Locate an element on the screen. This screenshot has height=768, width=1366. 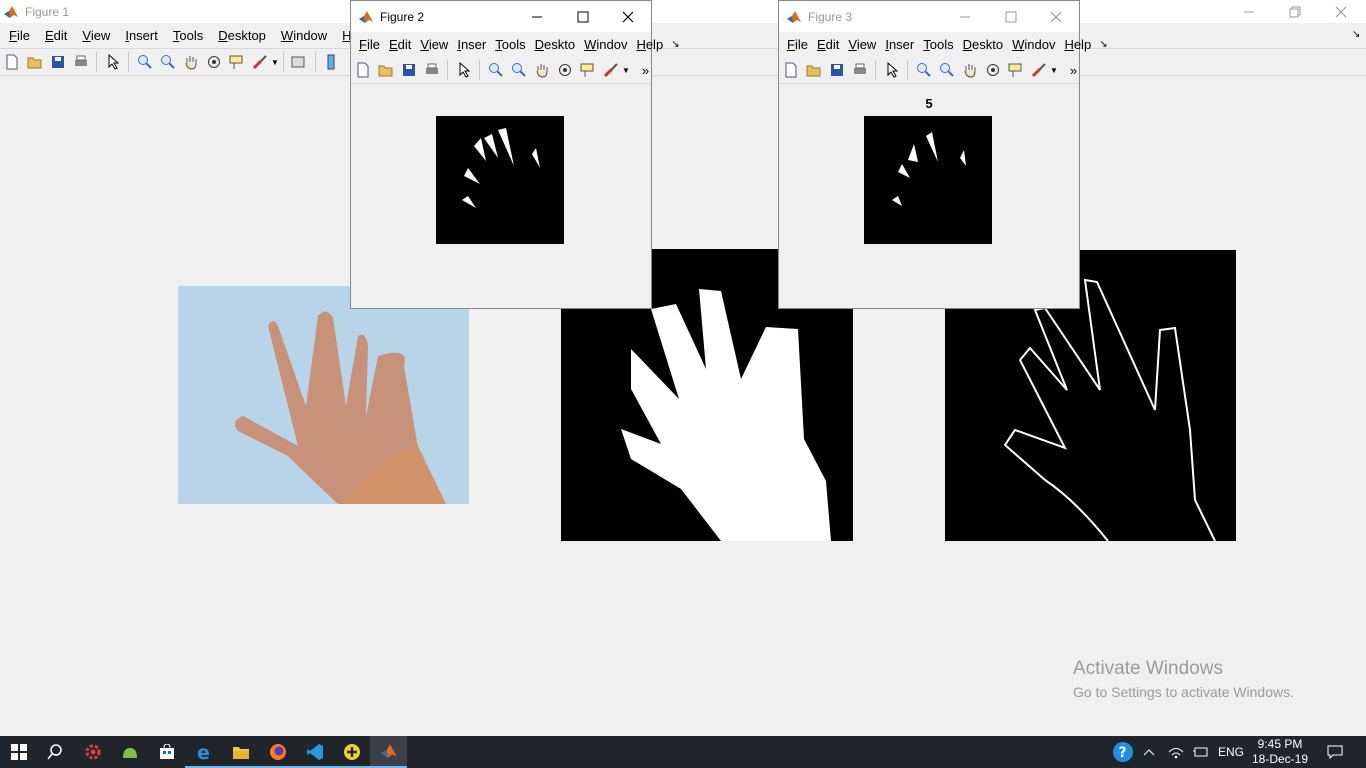
fingertips-mask-image is located at coordinates (500, 180).